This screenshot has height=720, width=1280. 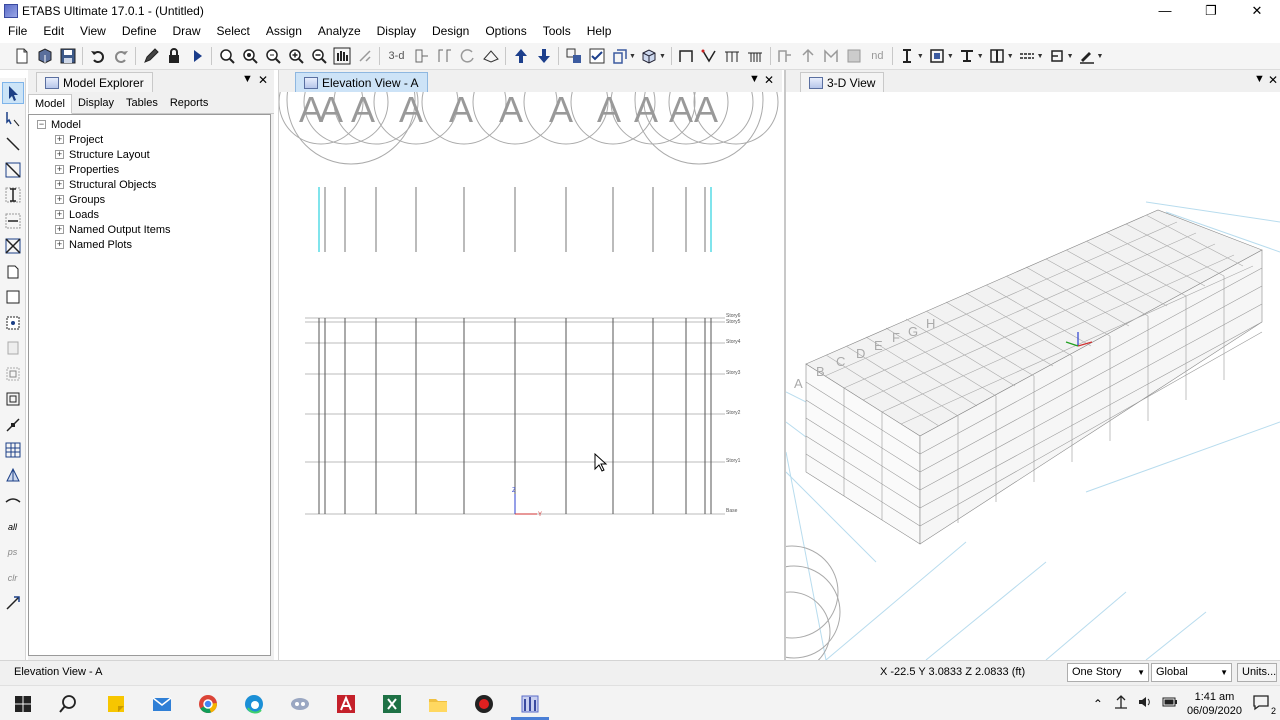 I want to click on taskbar-mail, so click(x=162, y=704).